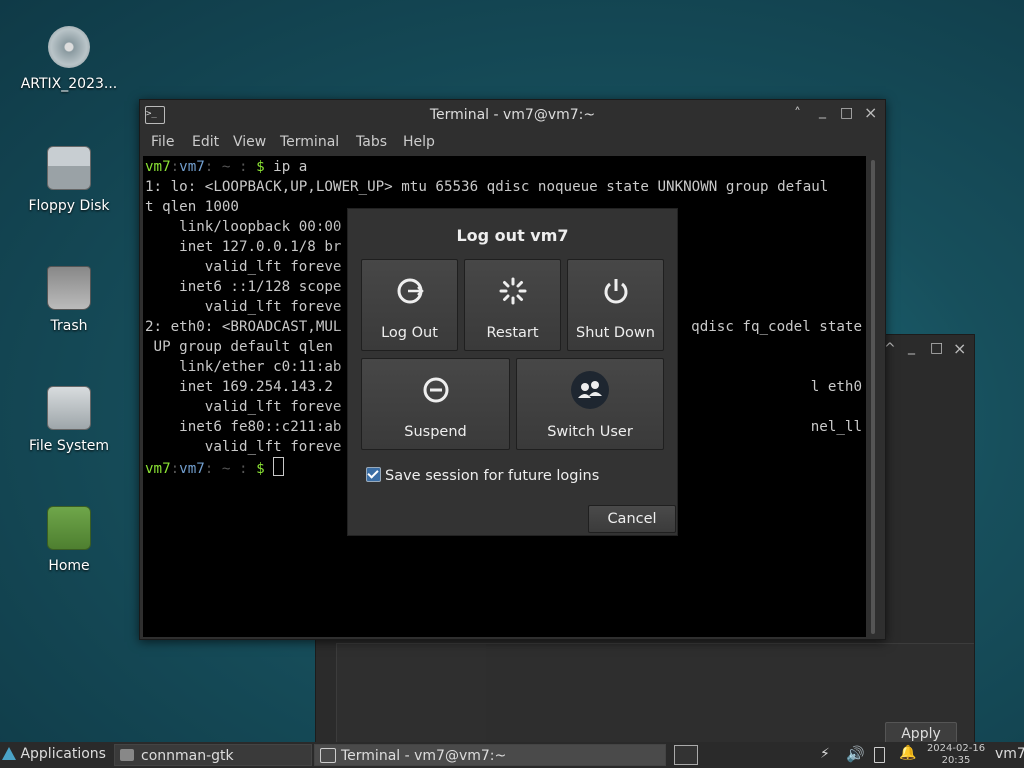  Describe the element at coordinates (828, 754) in the screenshot. I see `network-icon: ⚡` at that location.